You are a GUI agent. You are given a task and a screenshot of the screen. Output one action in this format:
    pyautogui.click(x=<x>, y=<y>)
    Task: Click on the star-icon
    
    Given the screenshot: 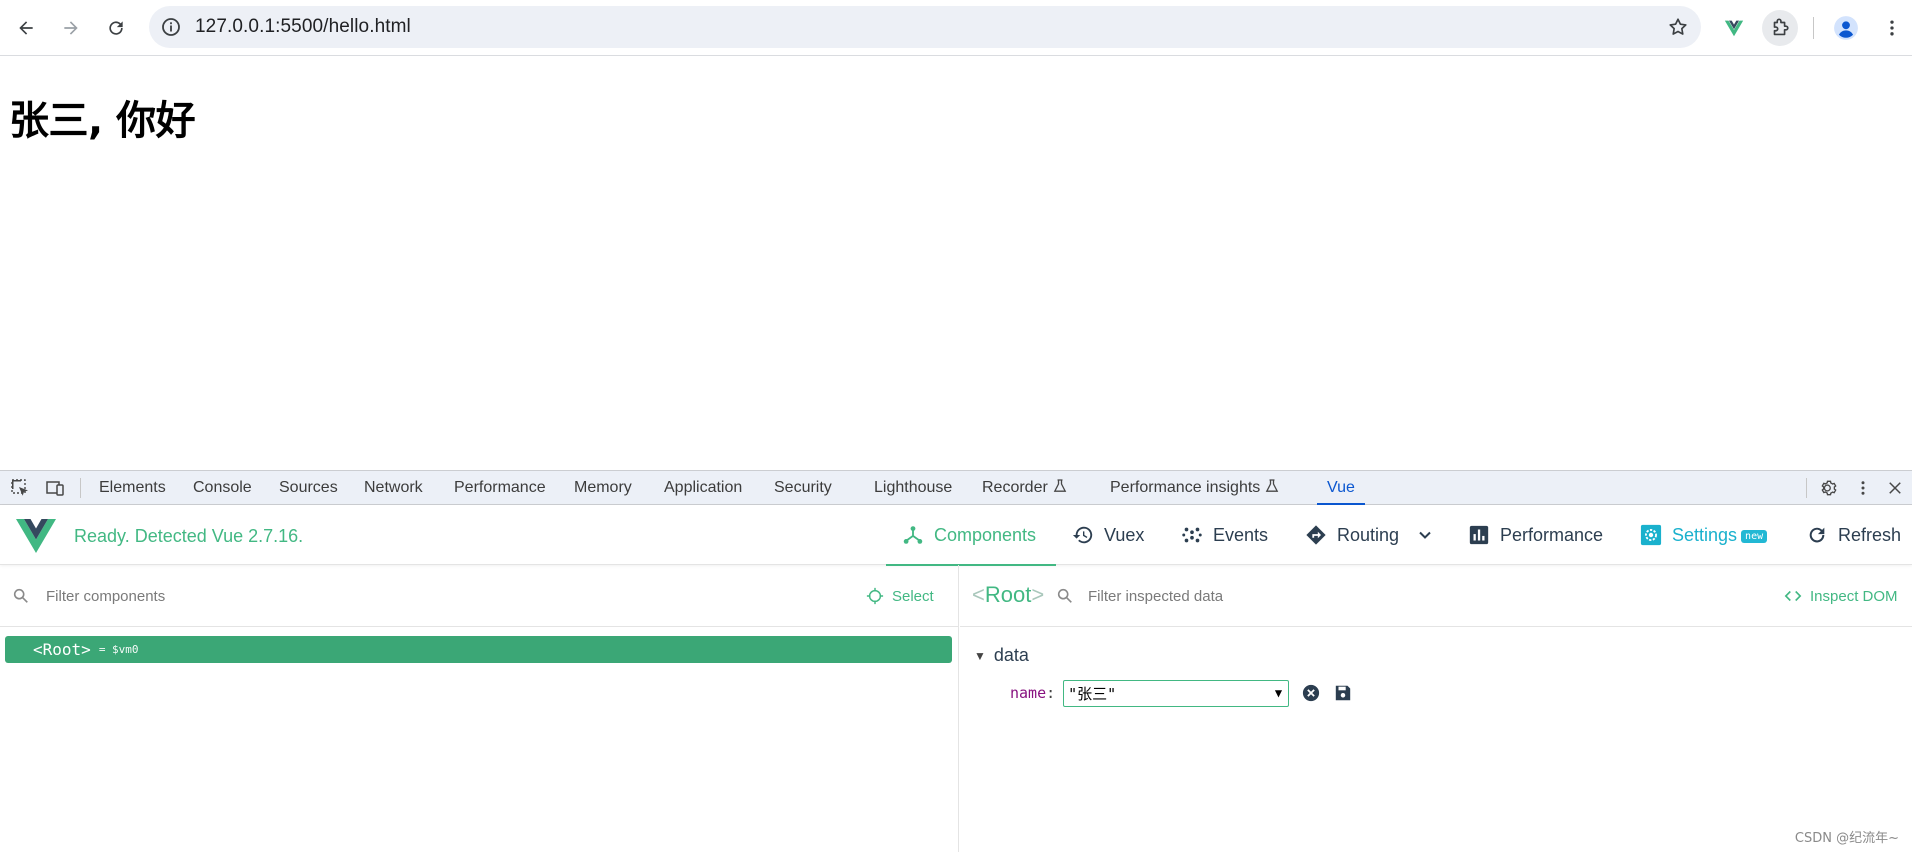 What is the action you would take?
    pyautogui.click(x=1678, y=27)
    